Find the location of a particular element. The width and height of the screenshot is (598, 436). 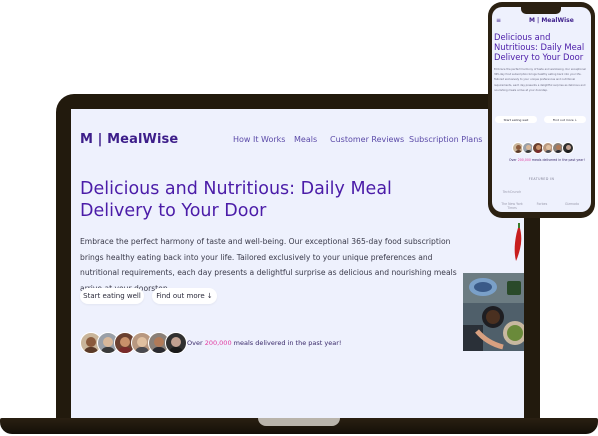

meals-count: 200,000 is located at coordinates (218, 343).